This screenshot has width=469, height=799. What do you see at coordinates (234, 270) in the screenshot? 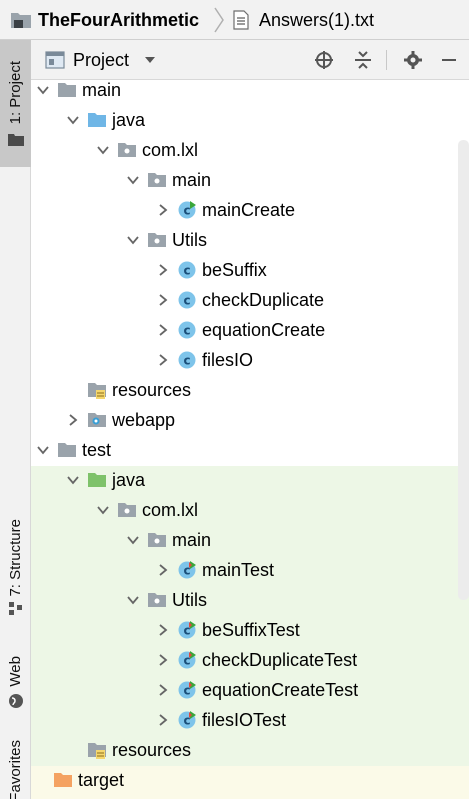
I see `tree-node-label: beSuffix` at bounding box center [234, 270].